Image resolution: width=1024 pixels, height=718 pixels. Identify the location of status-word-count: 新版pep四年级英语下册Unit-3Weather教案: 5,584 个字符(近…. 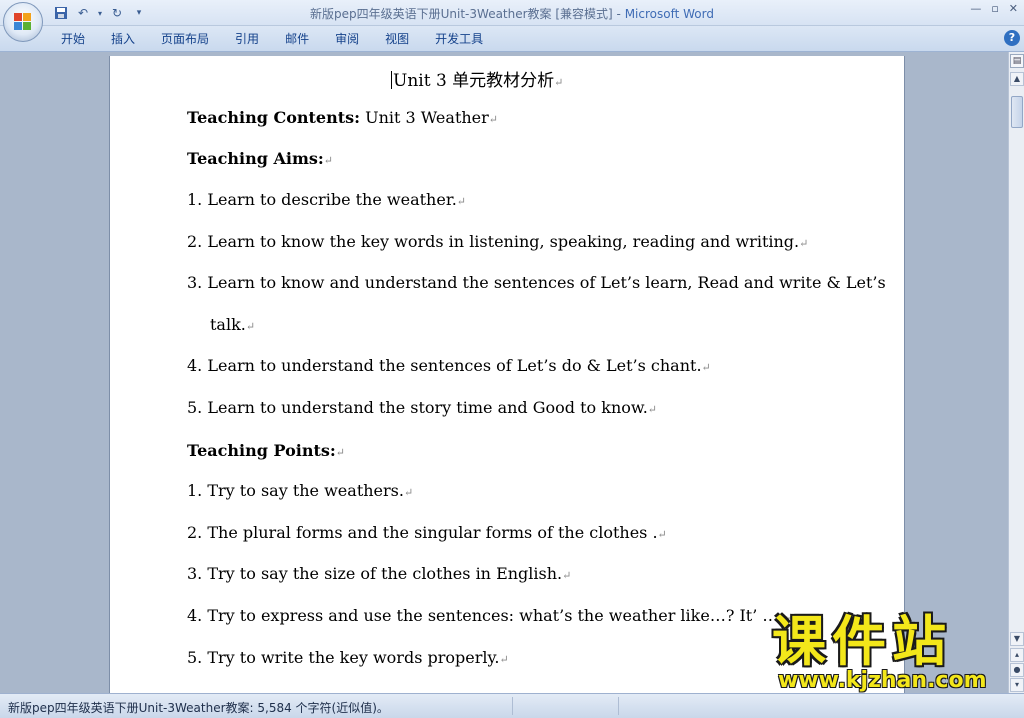
(198, 707).